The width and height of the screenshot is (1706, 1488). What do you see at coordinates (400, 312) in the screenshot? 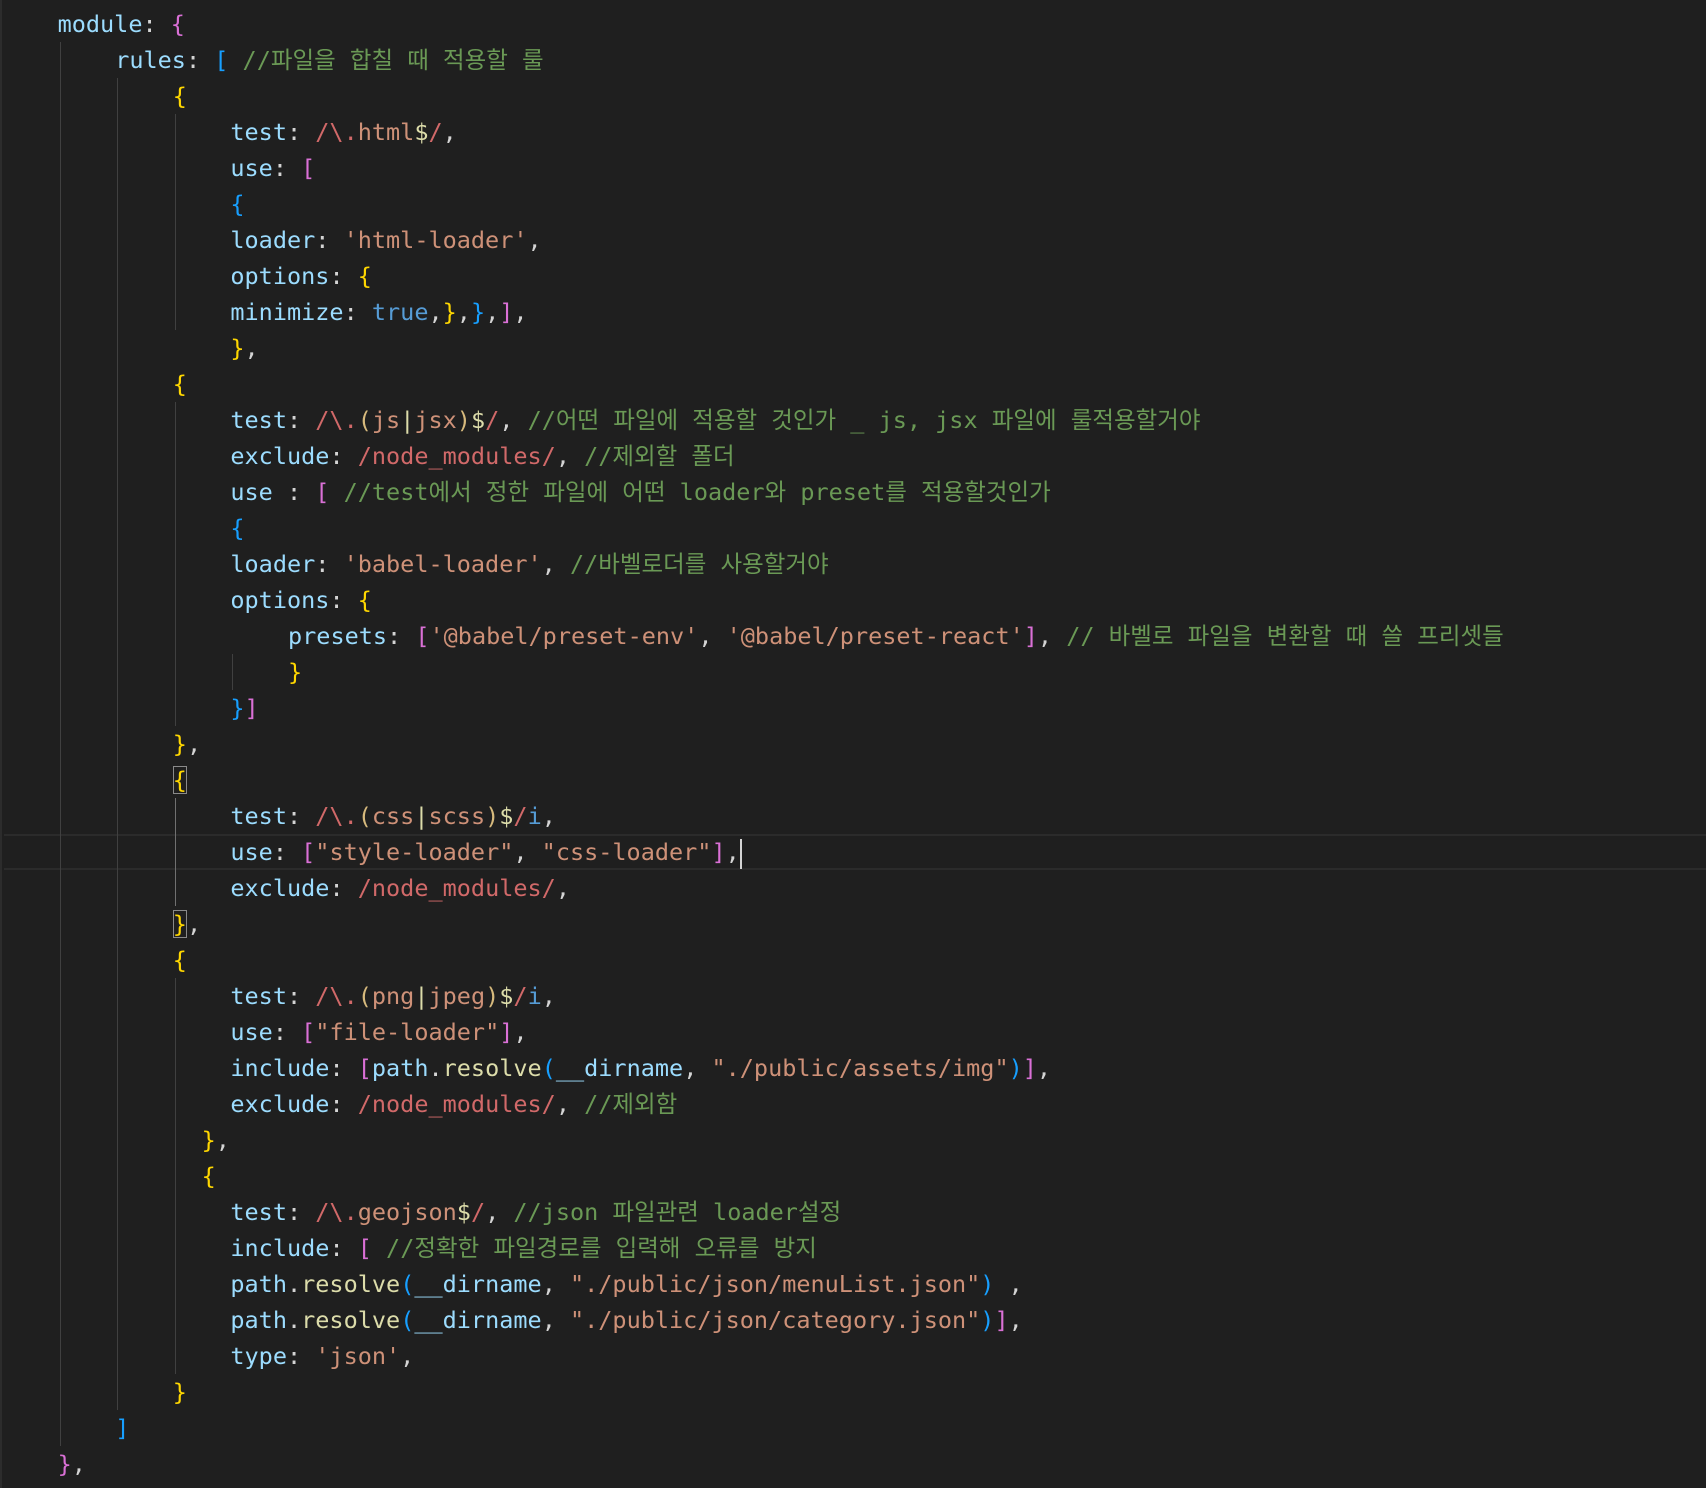
I see `code-token: true` at bounding box center [400, 312].